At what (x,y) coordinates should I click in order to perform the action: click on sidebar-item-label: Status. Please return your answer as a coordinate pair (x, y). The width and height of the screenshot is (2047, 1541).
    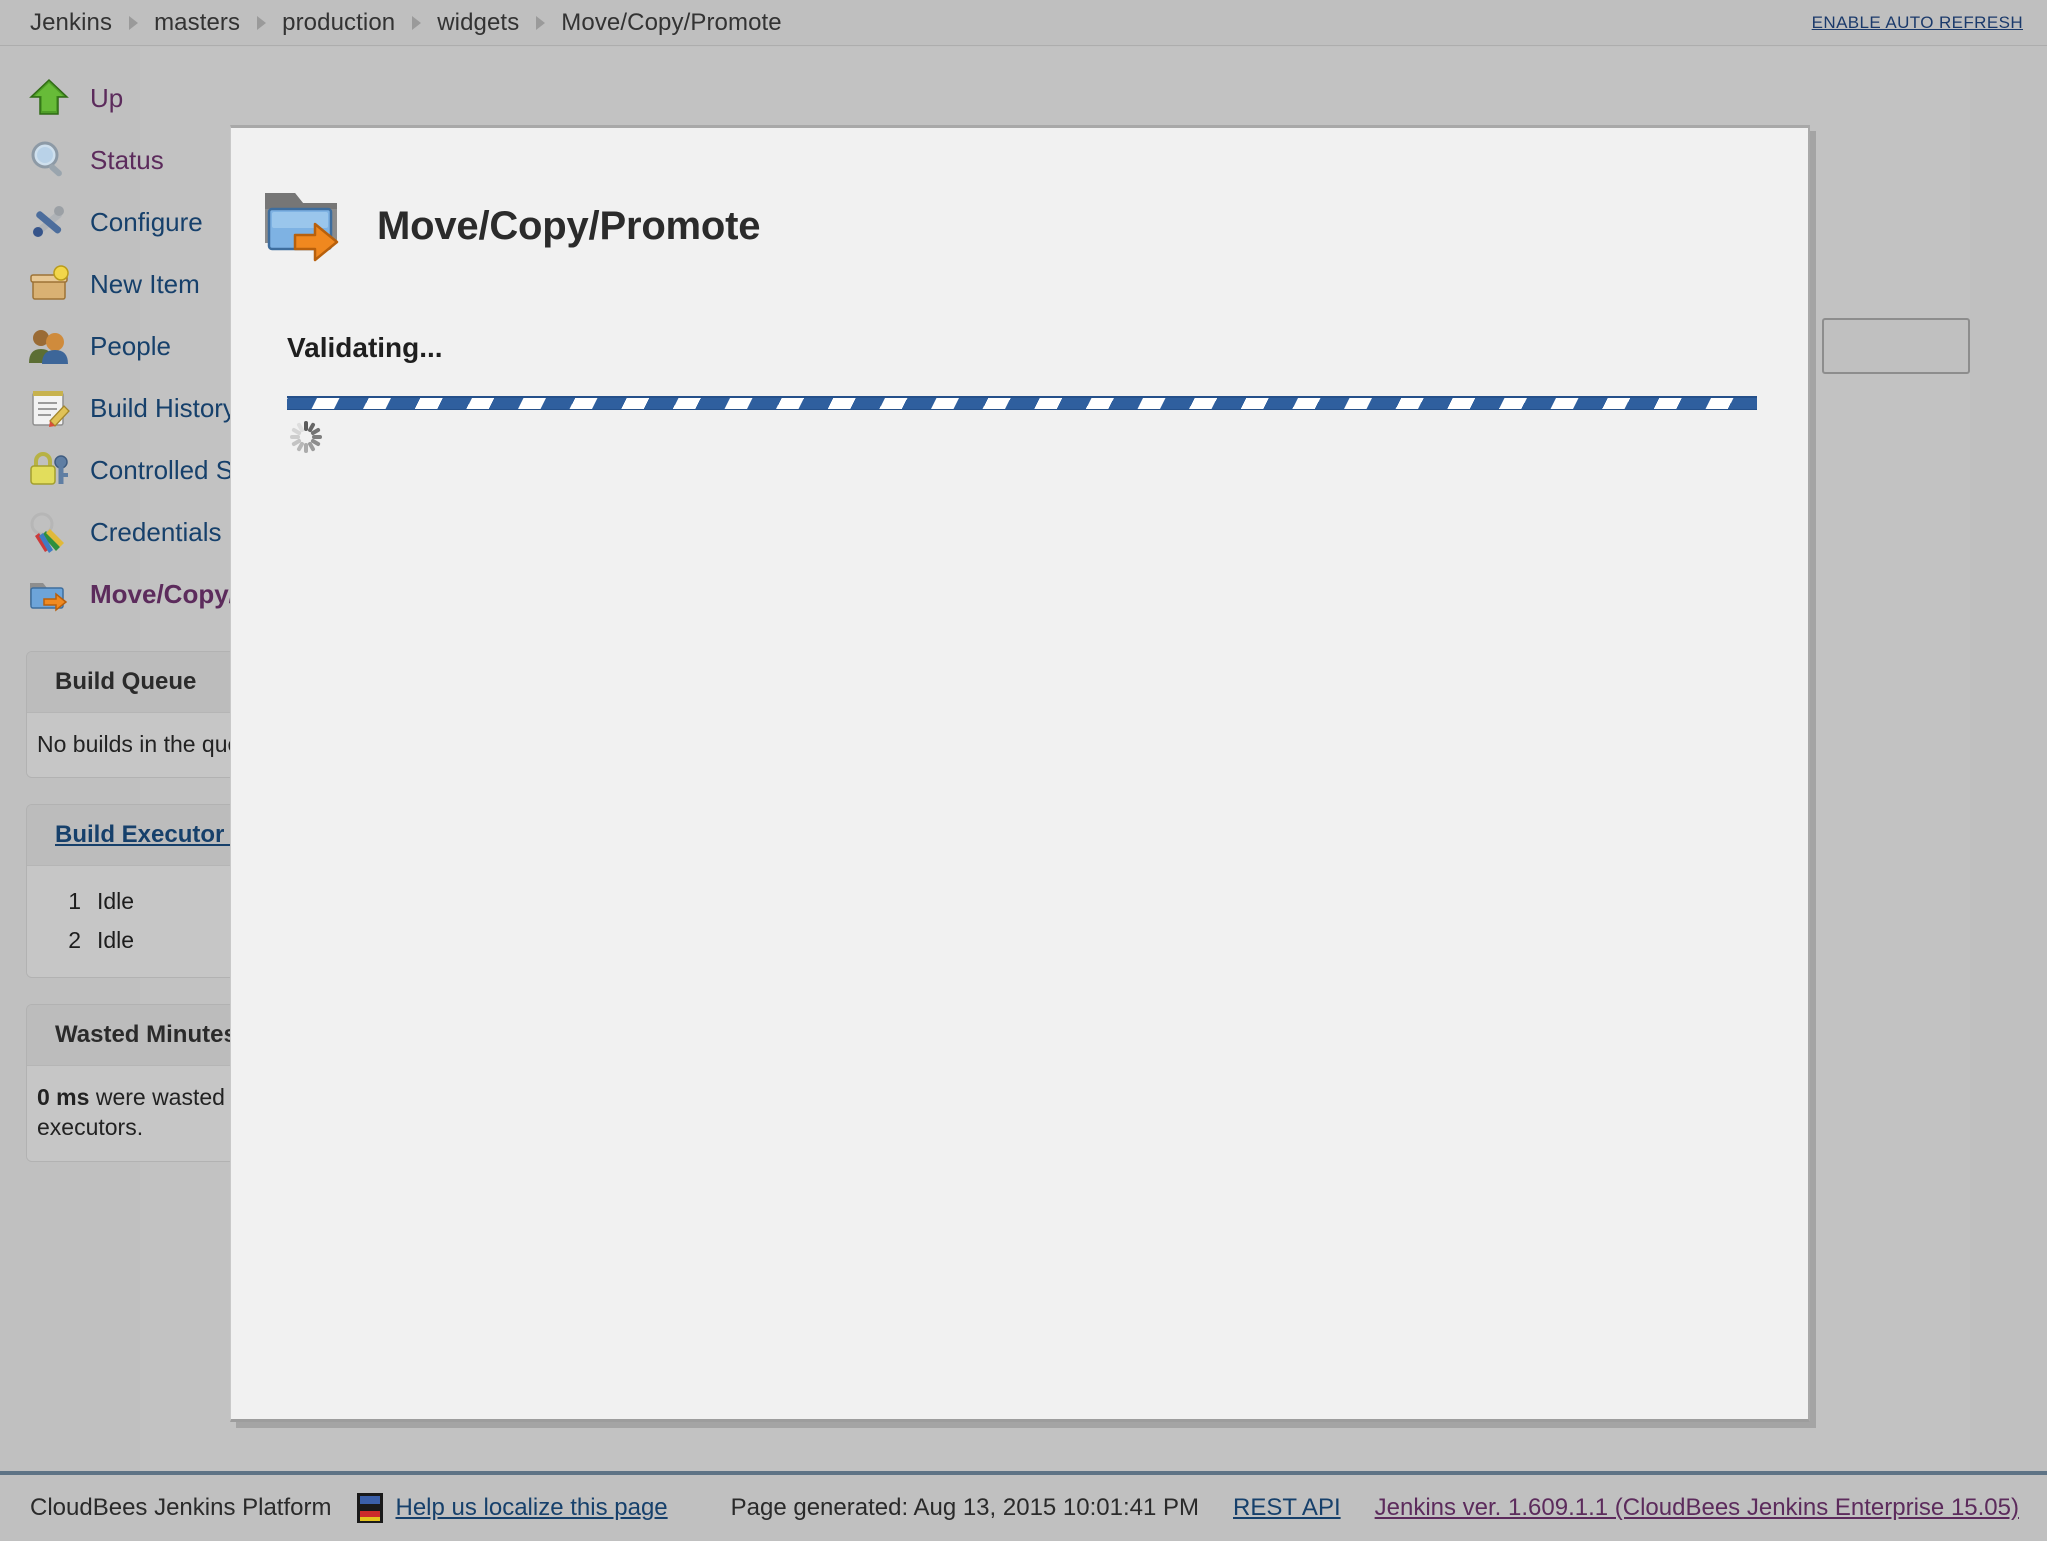
    Looking at the image, I should click on (127, 159).